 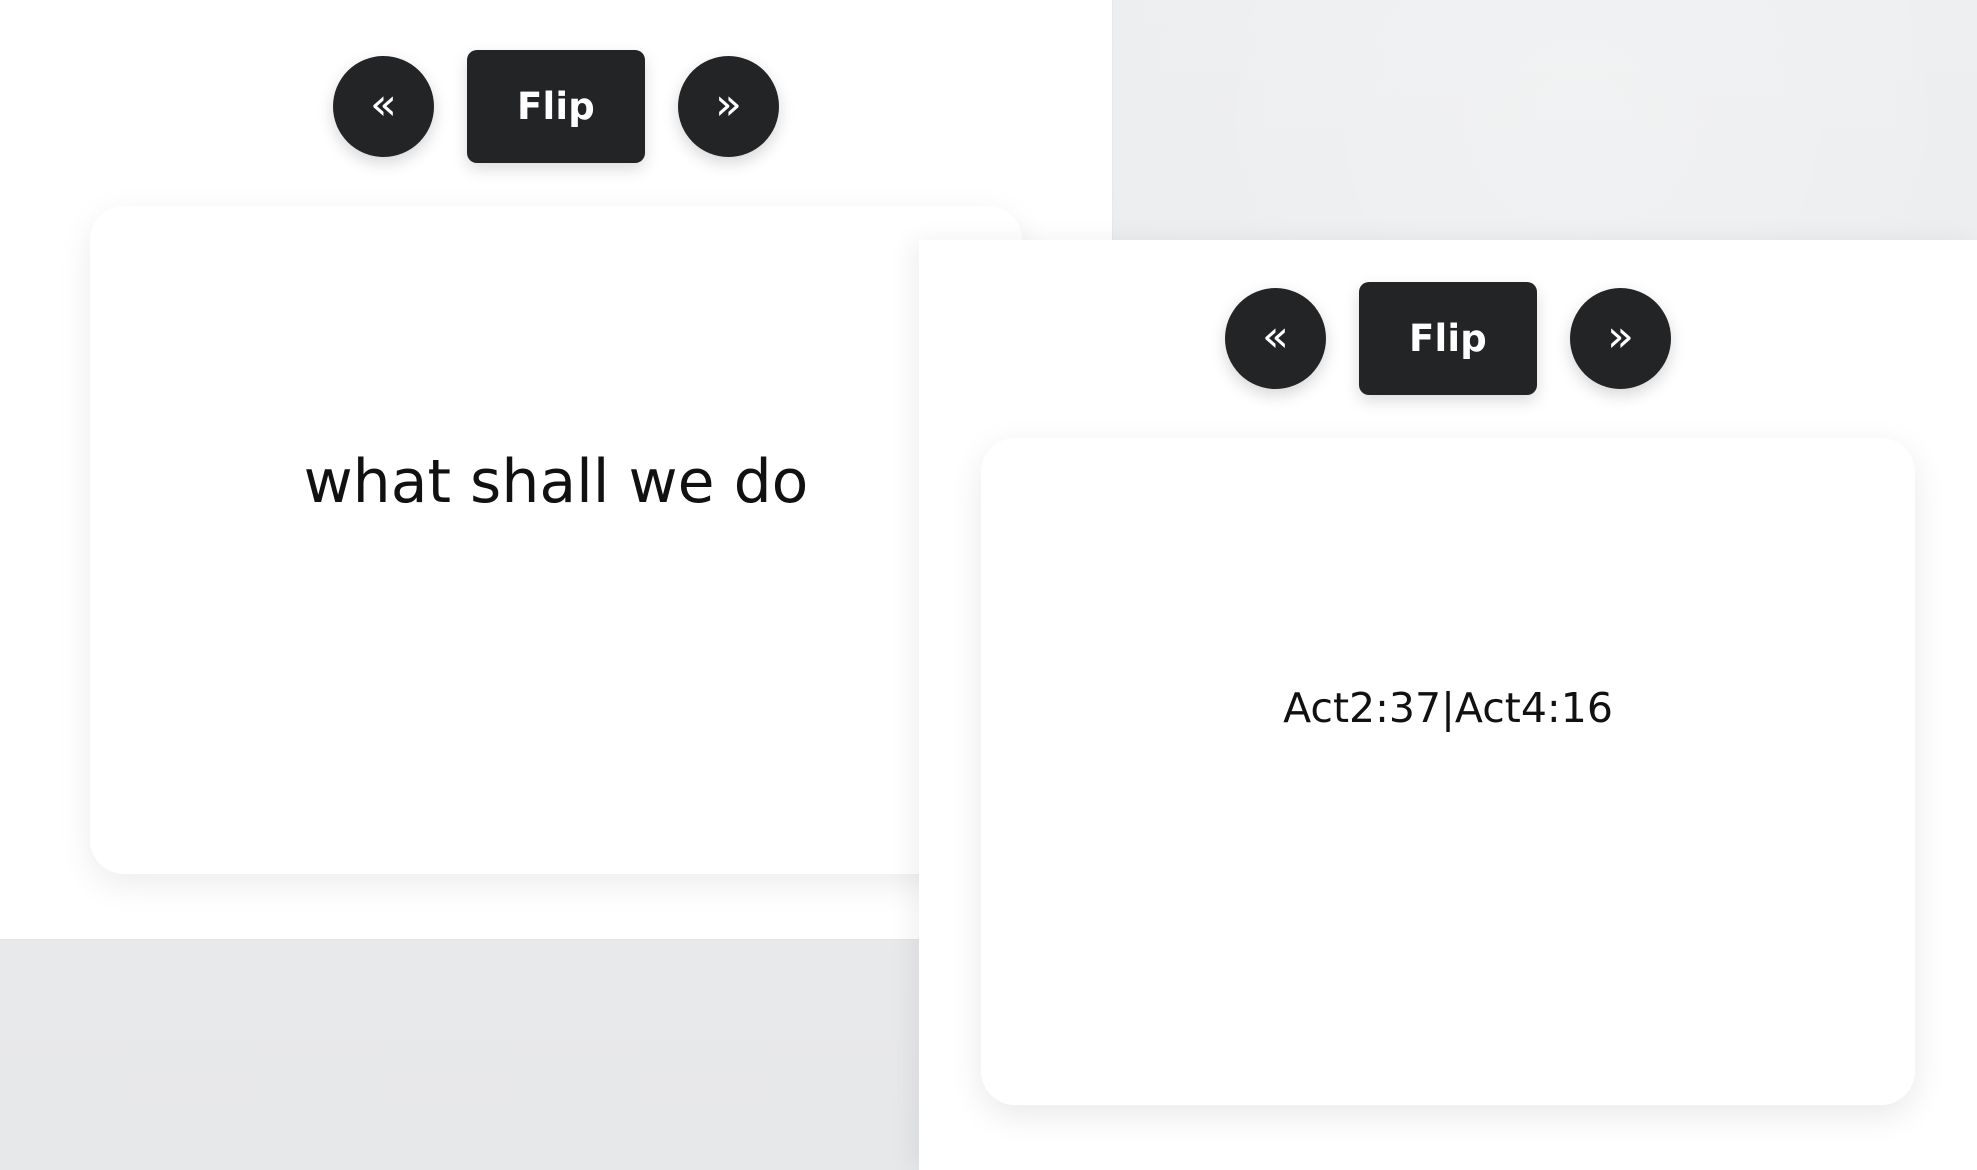 I want to click on right-previous-button: «, so click(x=1275, y=338).